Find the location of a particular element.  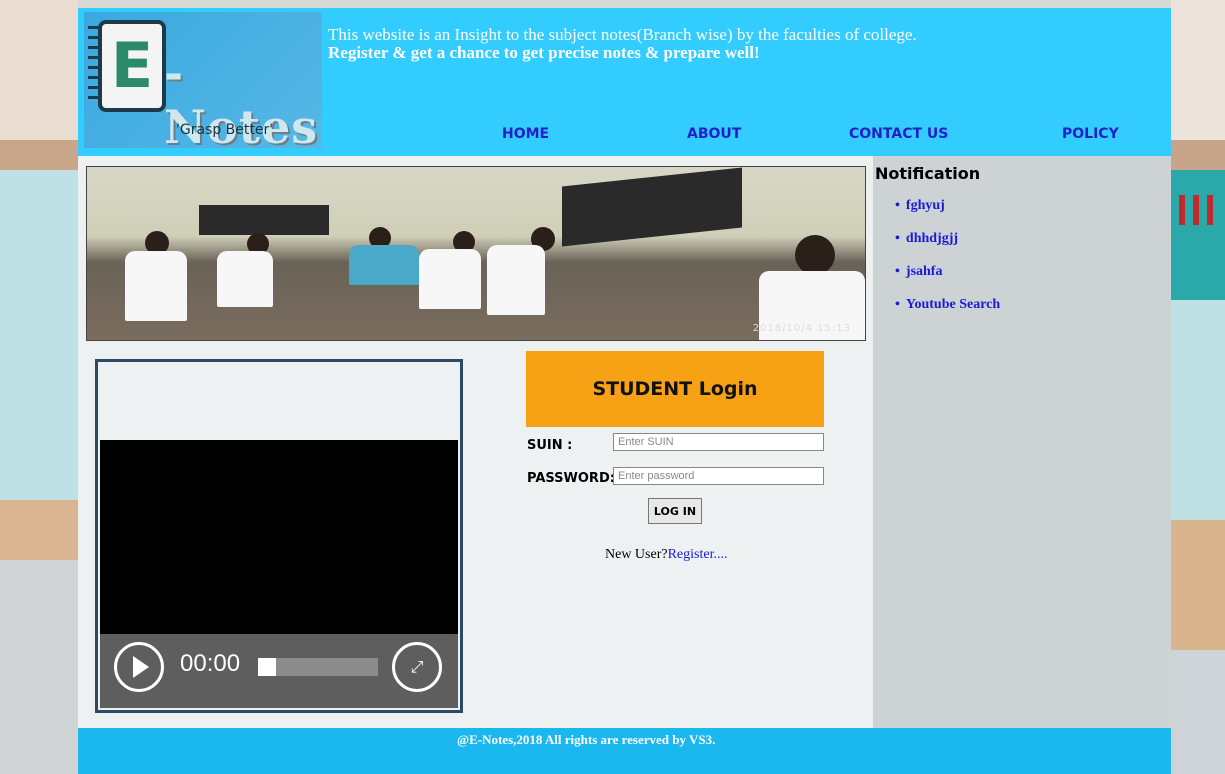

video-progress-bar is located at coordinates (318, 667).